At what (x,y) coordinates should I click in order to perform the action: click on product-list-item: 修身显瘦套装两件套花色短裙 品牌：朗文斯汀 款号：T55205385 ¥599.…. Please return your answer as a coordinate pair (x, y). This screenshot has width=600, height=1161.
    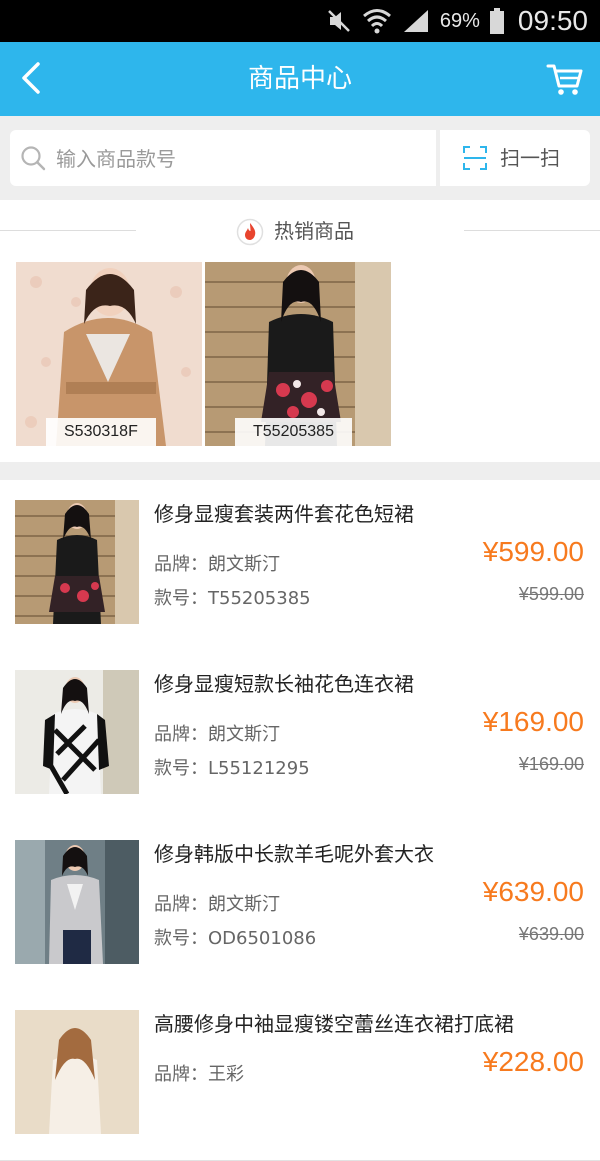
    Looking at the image, I should click on (300, 565).